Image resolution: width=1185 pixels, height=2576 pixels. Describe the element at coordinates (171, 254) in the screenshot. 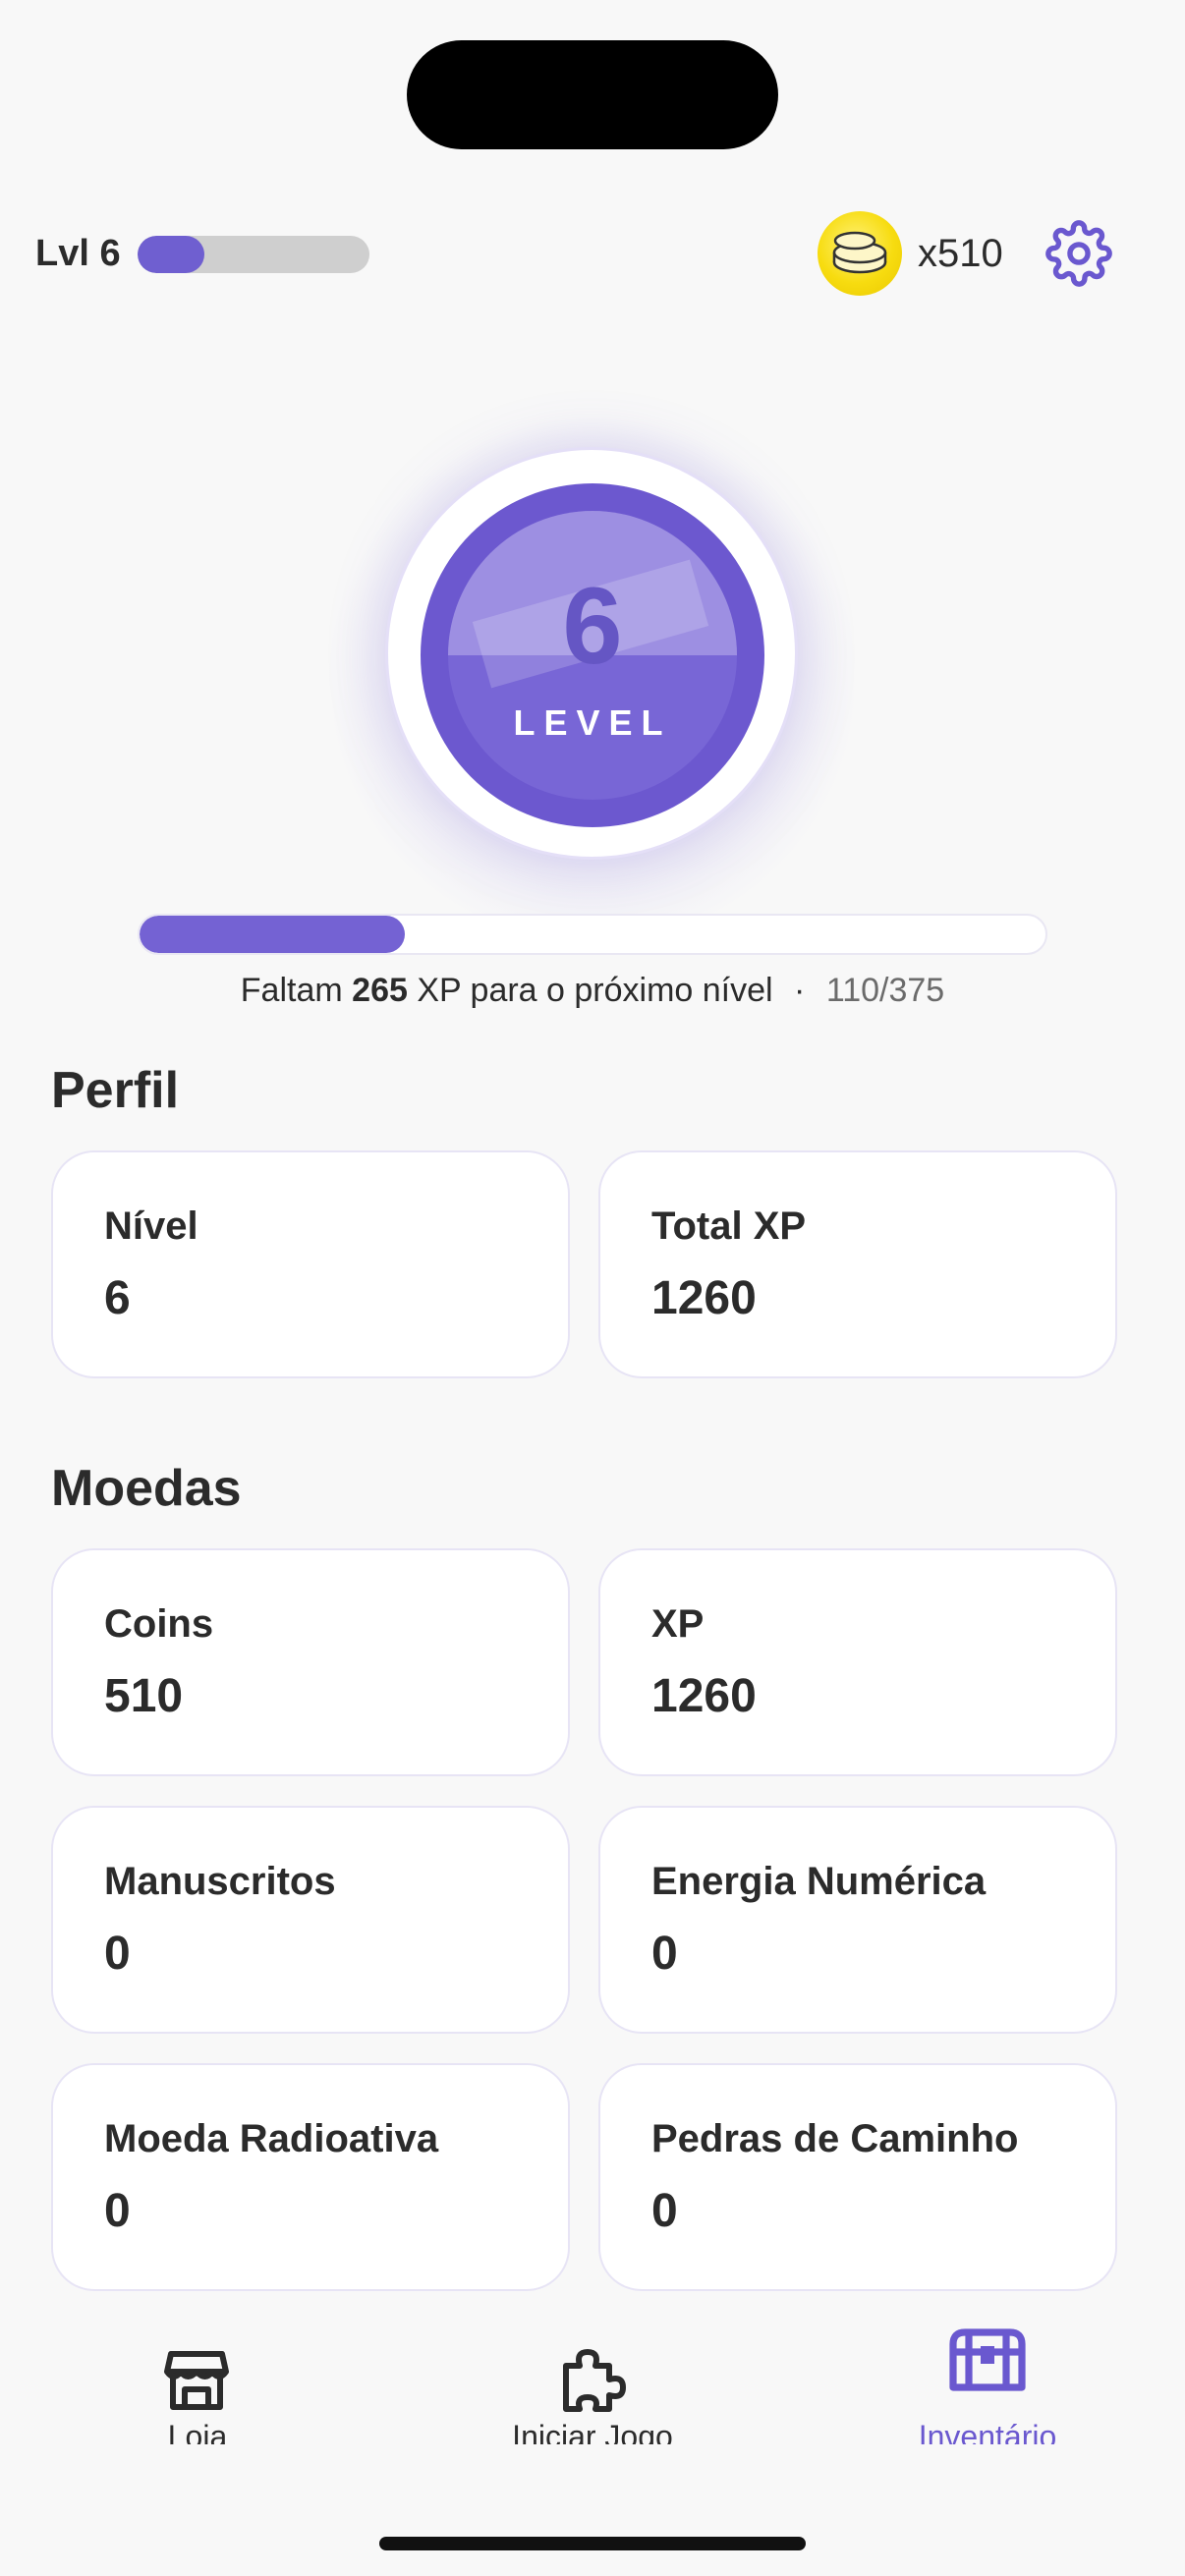

I see `level-mini-progress-fill` at that location.